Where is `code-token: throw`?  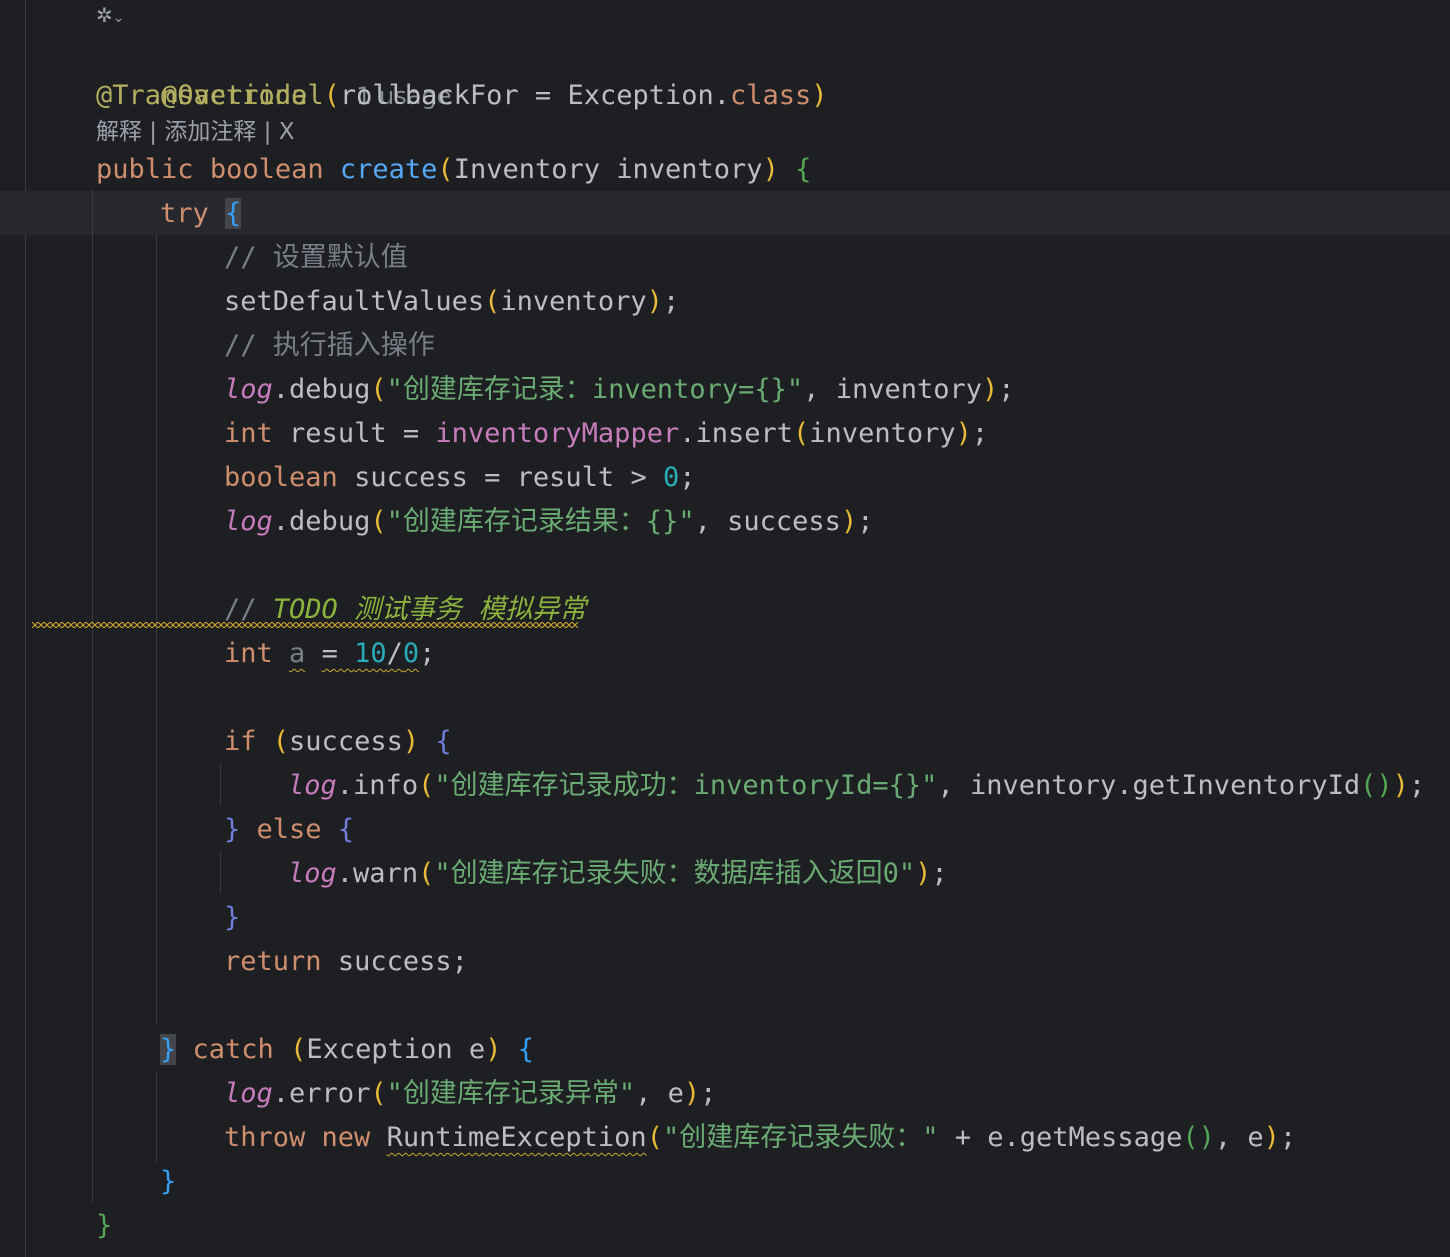
code-token: throw is located at coordinates (265, 1137).